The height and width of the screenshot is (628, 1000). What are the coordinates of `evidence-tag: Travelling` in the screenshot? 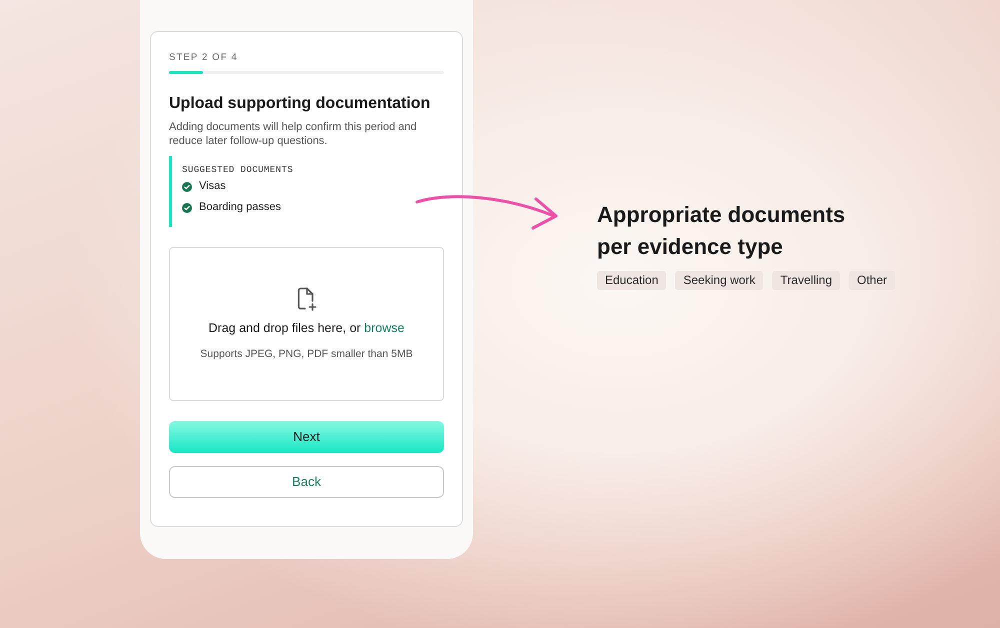 It's located at (806, 280).